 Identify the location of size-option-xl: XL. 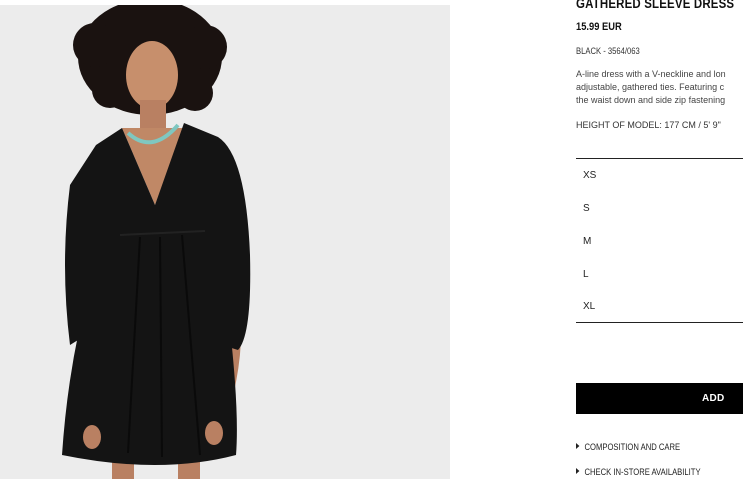
(659, 306).